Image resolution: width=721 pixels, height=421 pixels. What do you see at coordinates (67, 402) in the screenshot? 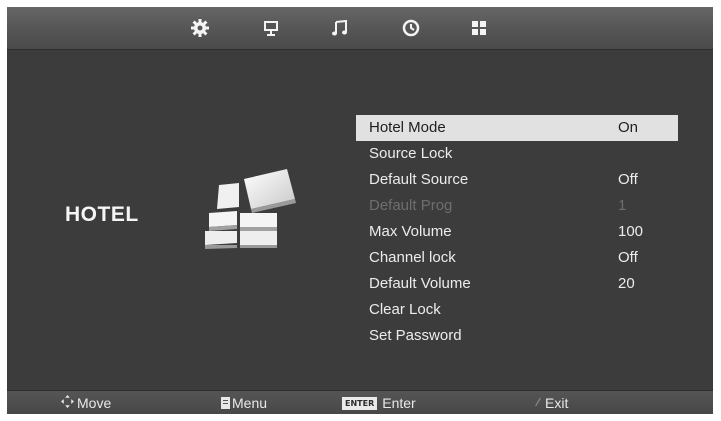
I see `dpad-icon` at bounding box center [67, 402].